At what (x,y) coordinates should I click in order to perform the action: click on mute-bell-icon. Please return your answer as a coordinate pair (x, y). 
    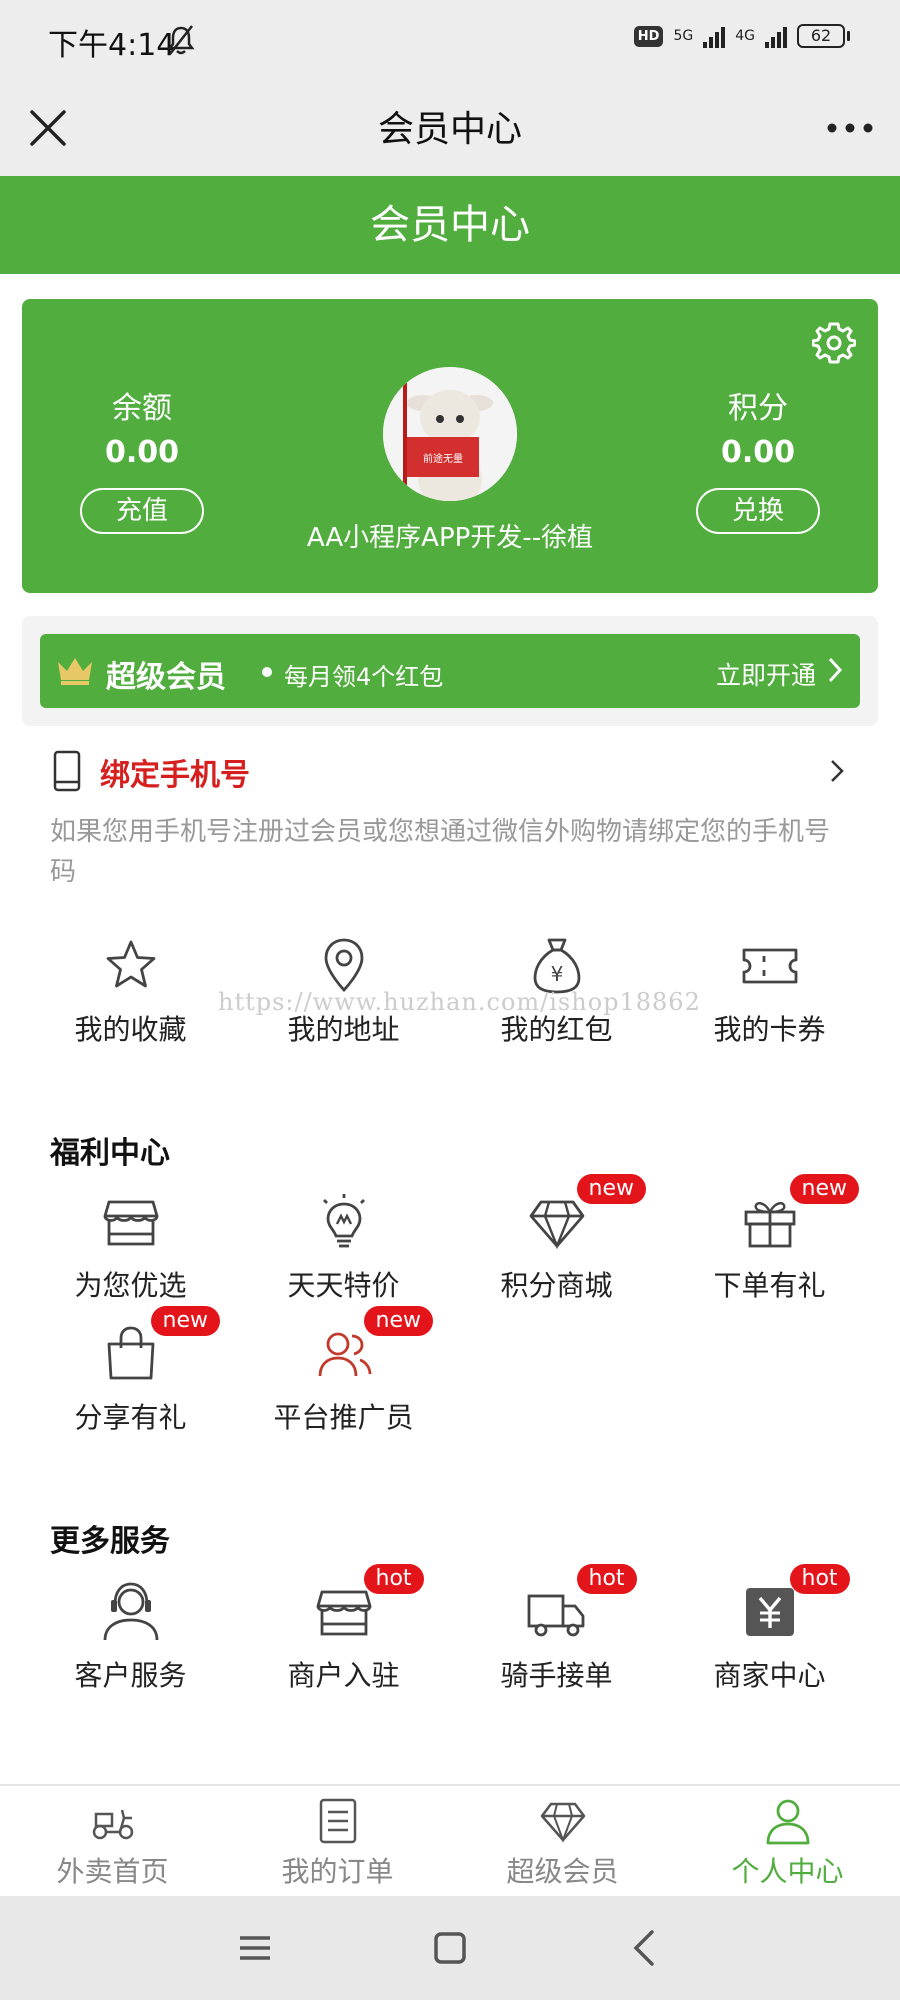
    Looking at the image, I should click on (181, 40).